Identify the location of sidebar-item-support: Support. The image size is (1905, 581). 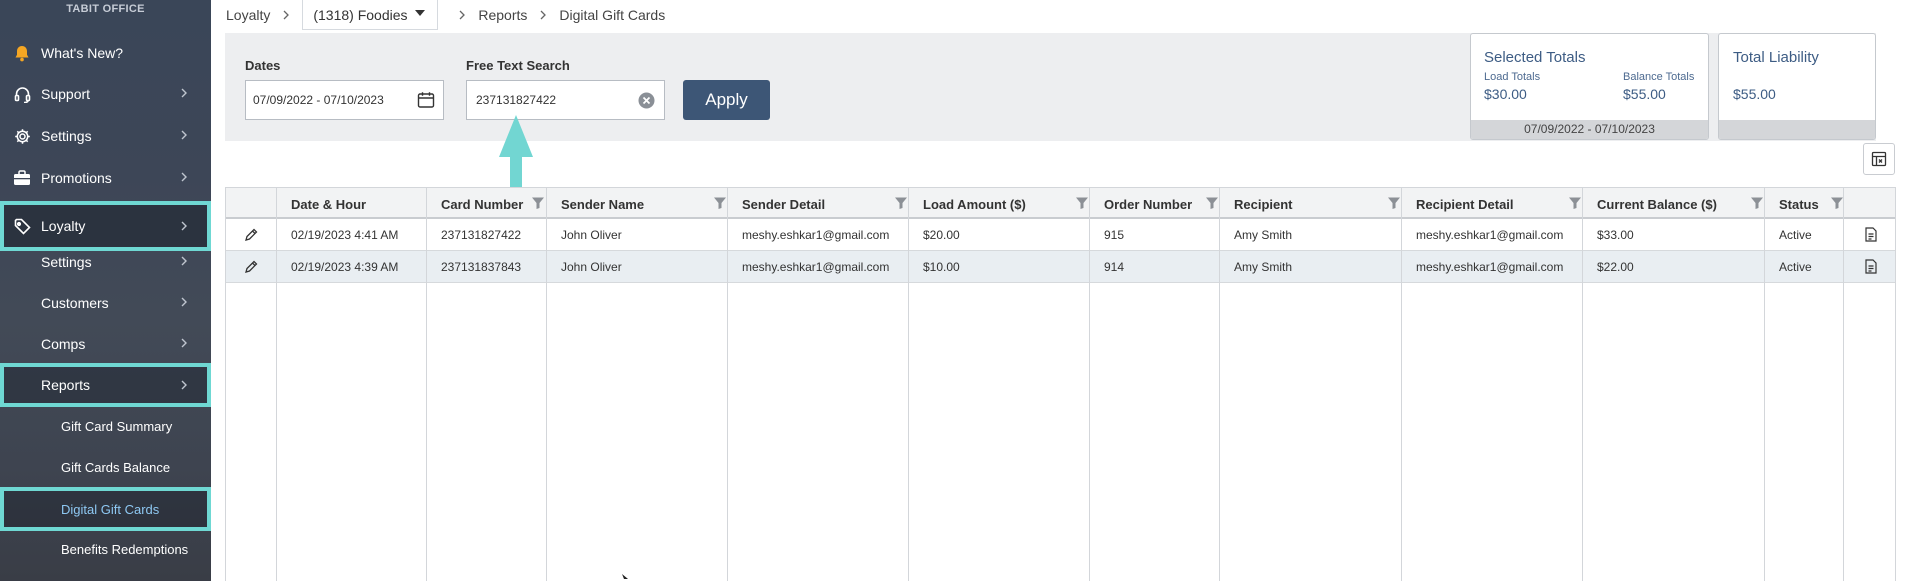
(105, 94).